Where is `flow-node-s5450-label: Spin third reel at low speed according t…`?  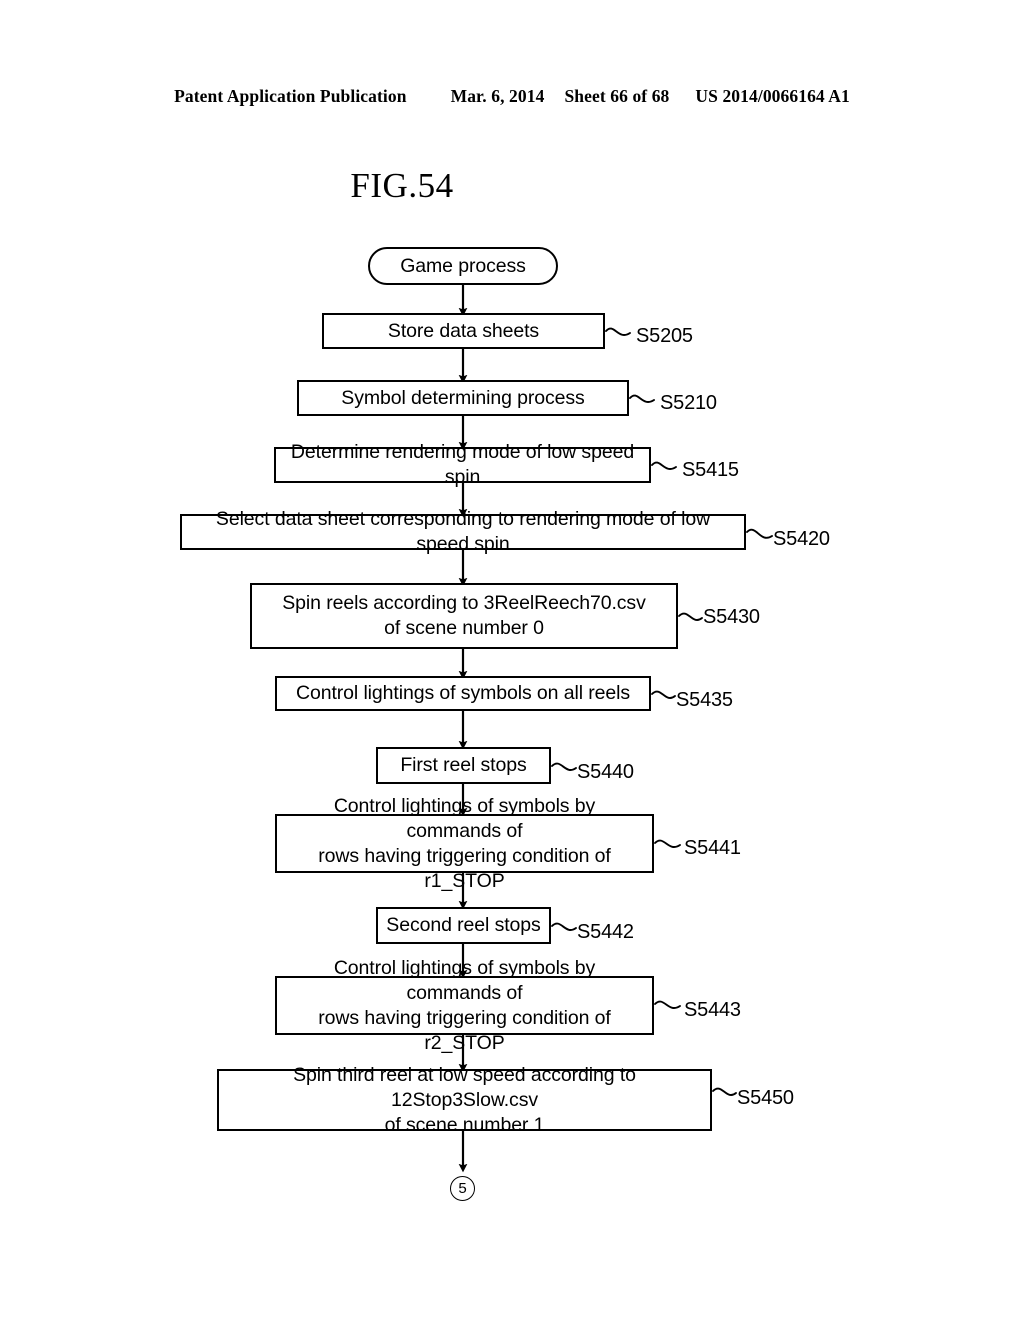
flow-node-s5450-label: Spin third reel at low speed according t… is located at coordinates (464, 1100).